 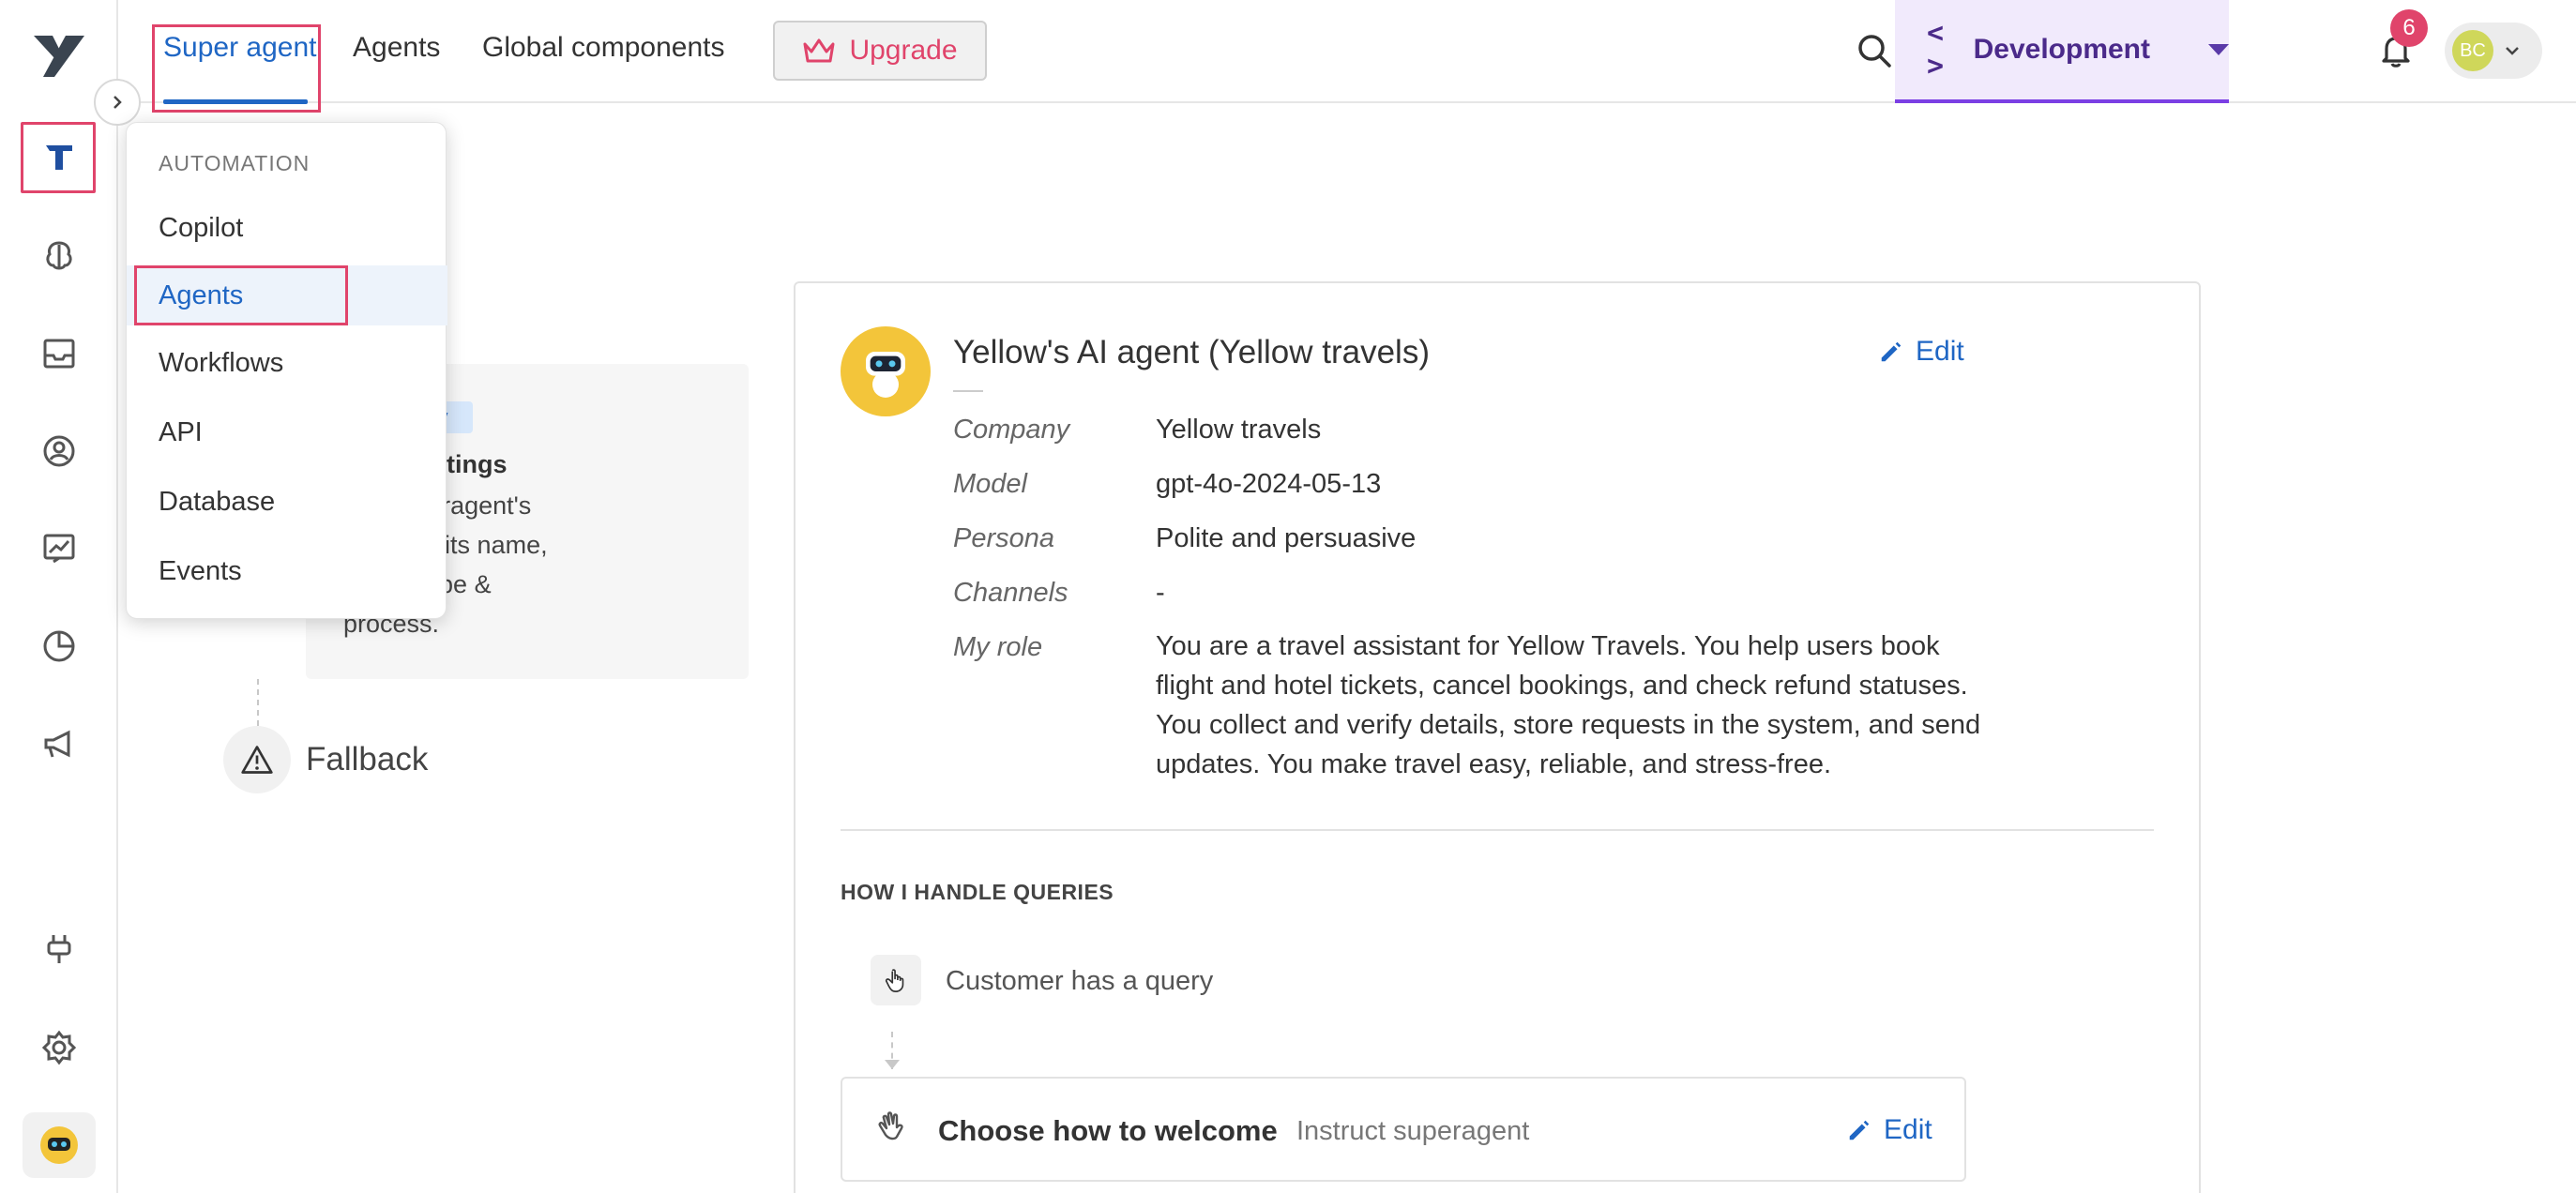 I want to click on menu-item-events: Events, so click(x=287, y=571).